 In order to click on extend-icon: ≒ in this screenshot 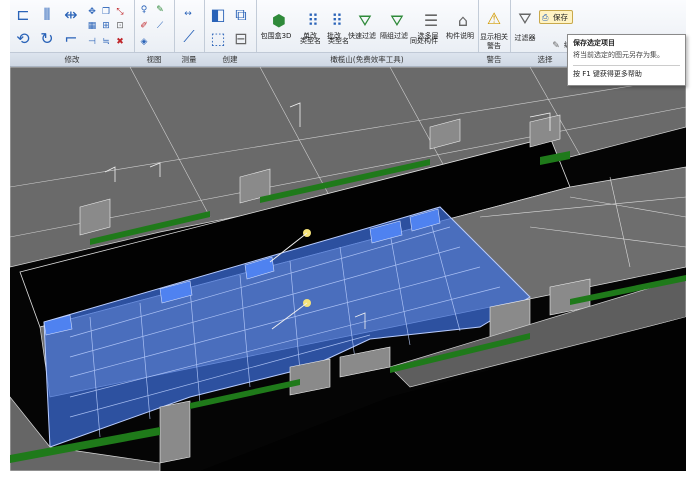, I will do `click(106, 42)`.